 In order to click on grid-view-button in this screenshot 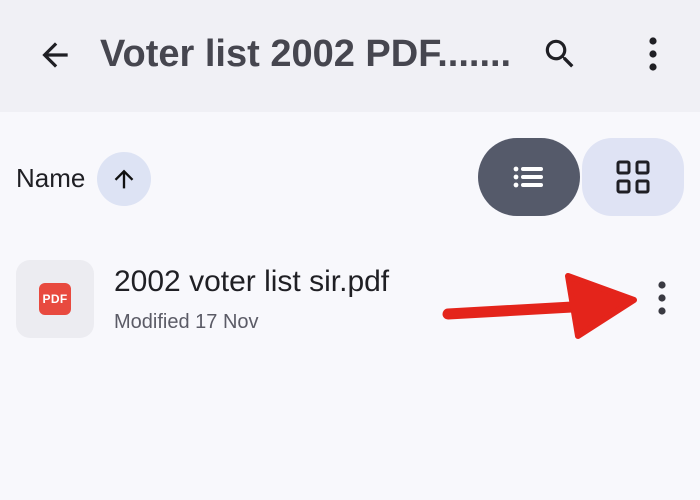, I will do `click(633, 177)`.